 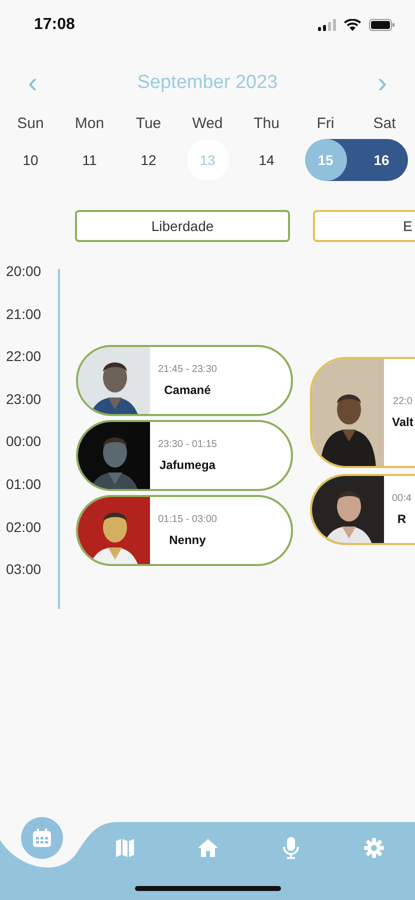 I want to click on act-card: 00:4 R, so click(x=362, y=509).